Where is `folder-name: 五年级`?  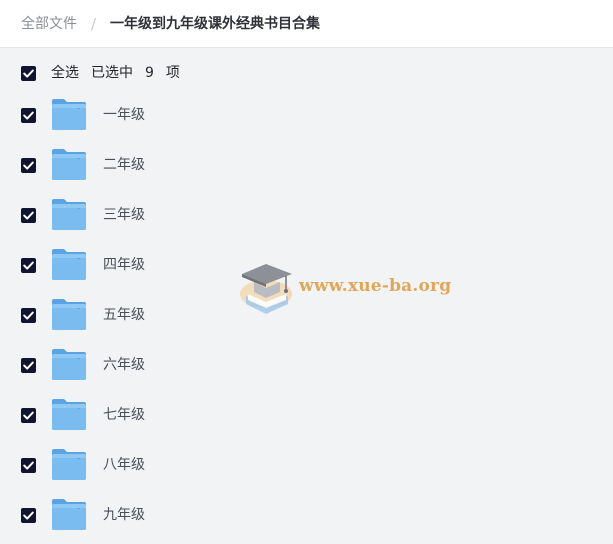 folder-name: 五年级 is located at coordinates (124, 315).